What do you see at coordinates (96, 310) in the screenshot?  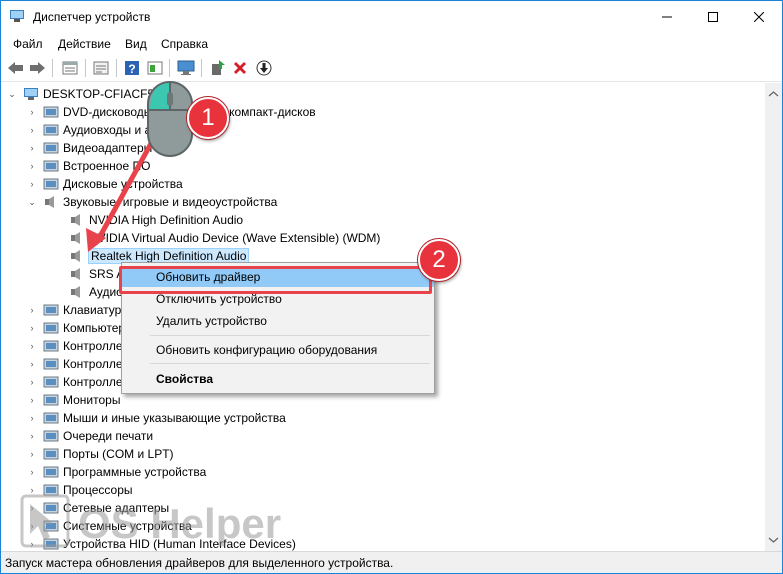 I see `category-label: Клавиатуры` at bounding box center [96, 310].